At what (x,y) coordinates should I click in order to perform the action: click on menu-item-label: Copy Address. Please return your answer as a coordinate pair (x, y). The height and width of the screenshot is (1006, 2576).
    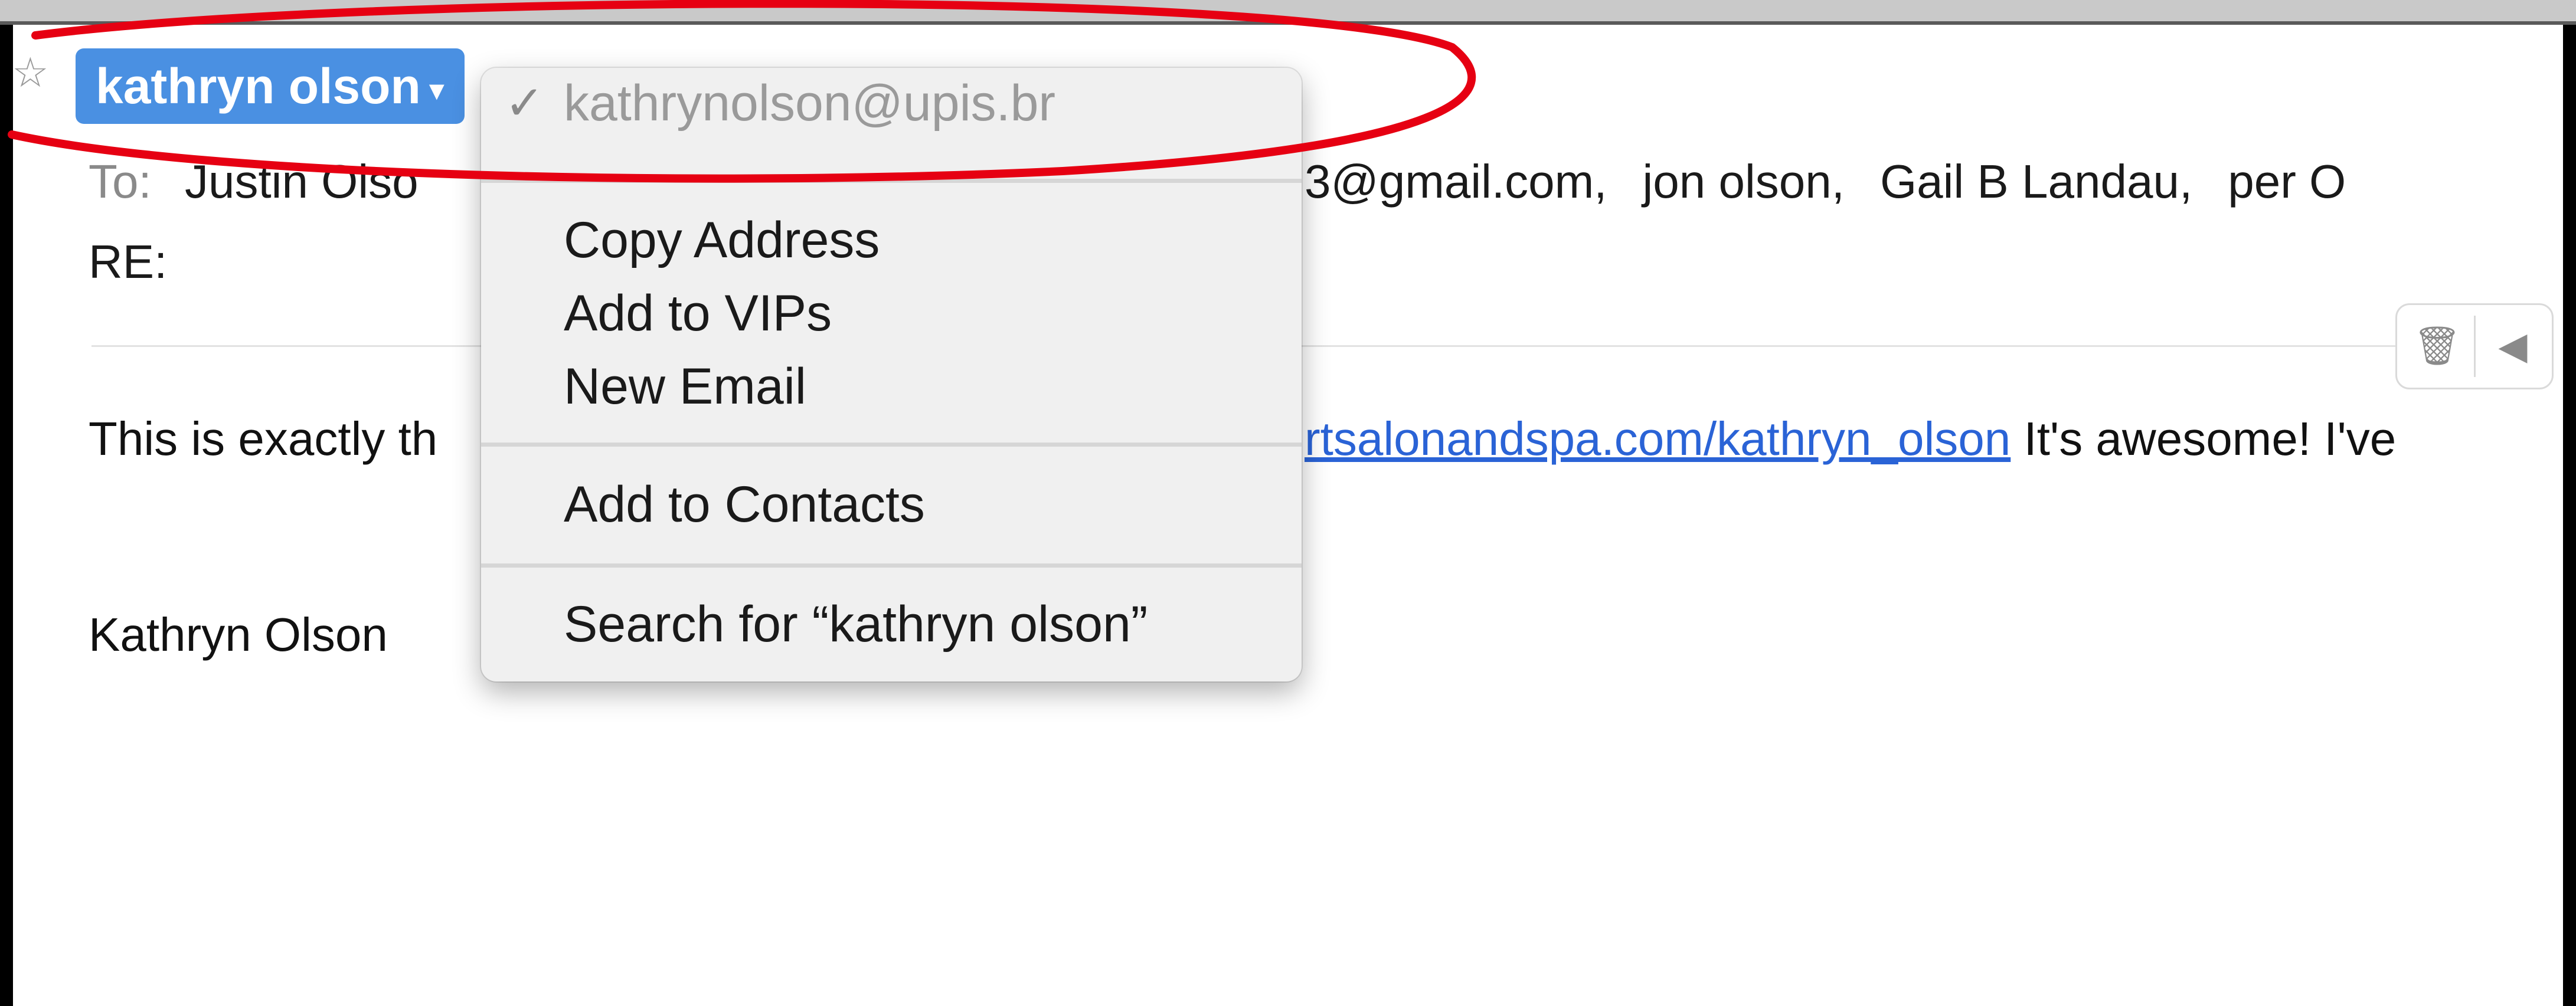
    Looking at the image, I should click on (722, 240).